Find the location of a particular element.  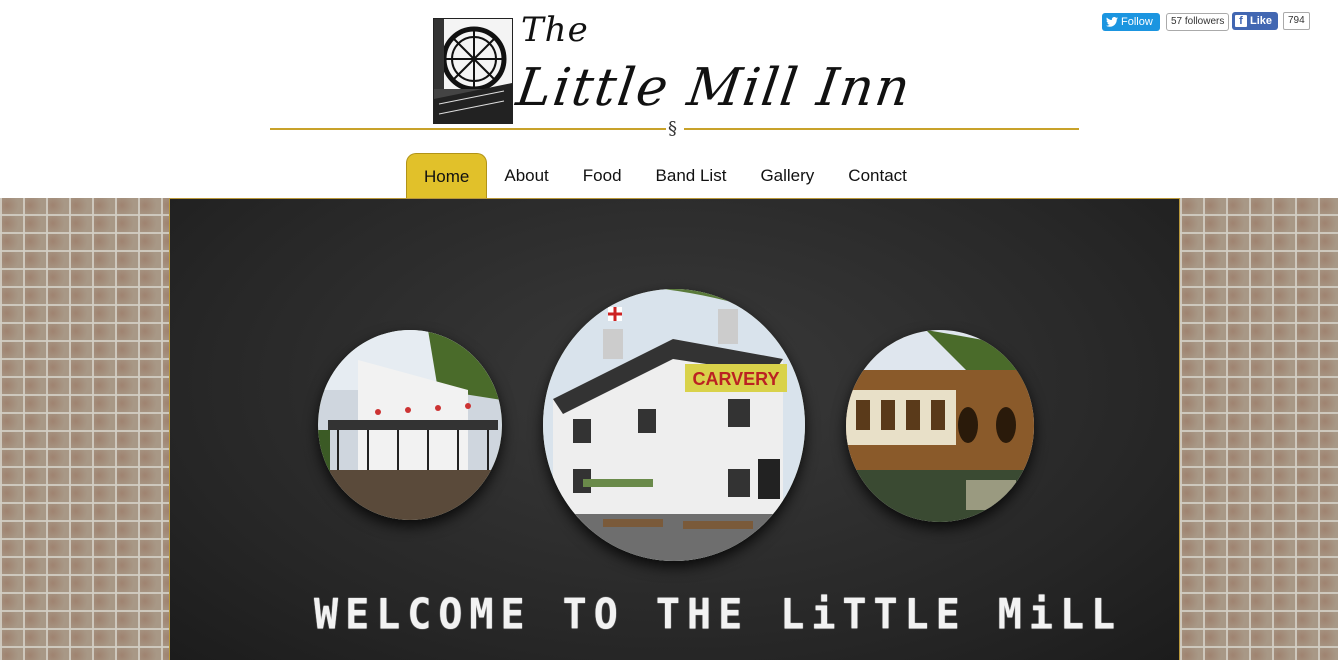

brick-wall-left is located at coordinates (84, 429).